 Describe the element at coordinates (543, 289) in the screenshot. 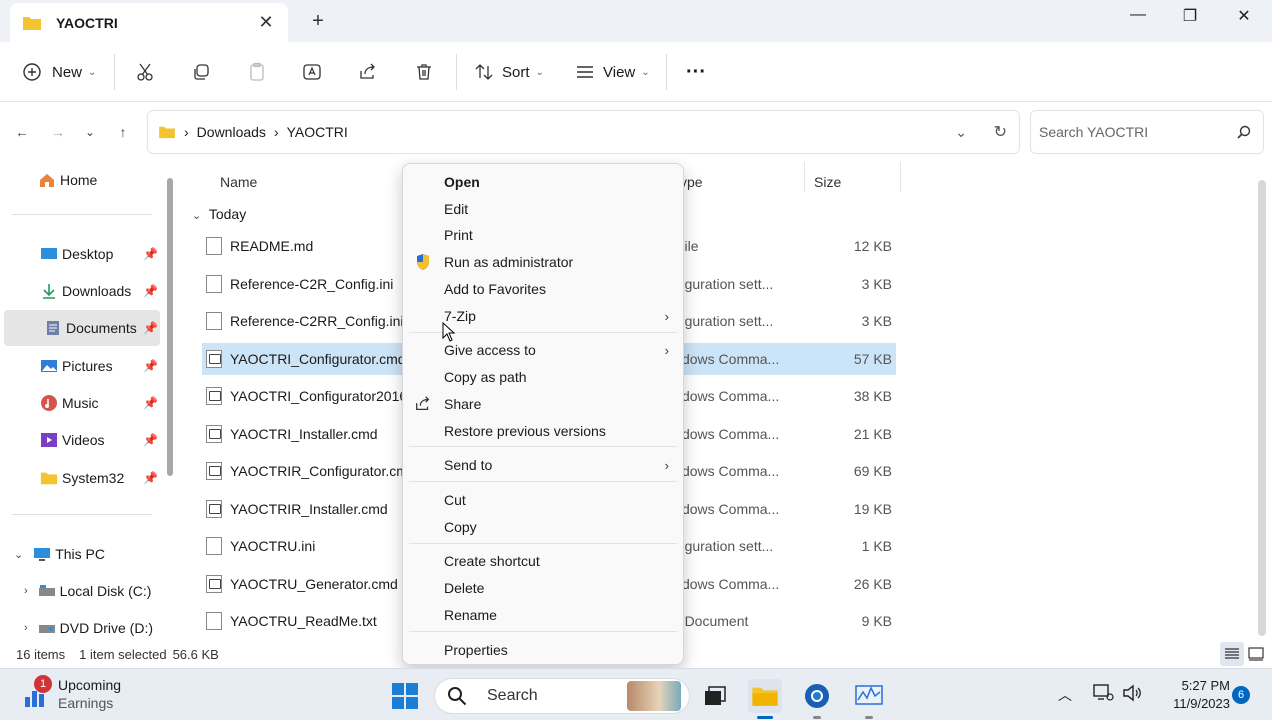

I see `menu-item-add-to-favorites: Add to Favorites` at that location.